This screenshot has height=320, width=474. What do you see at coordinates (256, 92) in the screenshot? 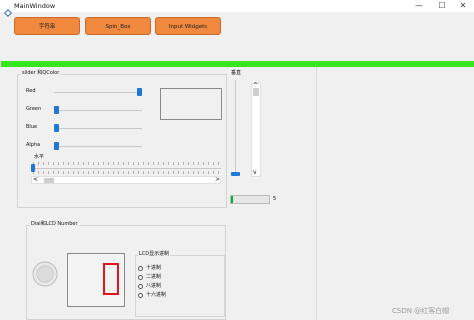
I see `vertical-scrollbar-thumb` at bounding box center [256, 92].